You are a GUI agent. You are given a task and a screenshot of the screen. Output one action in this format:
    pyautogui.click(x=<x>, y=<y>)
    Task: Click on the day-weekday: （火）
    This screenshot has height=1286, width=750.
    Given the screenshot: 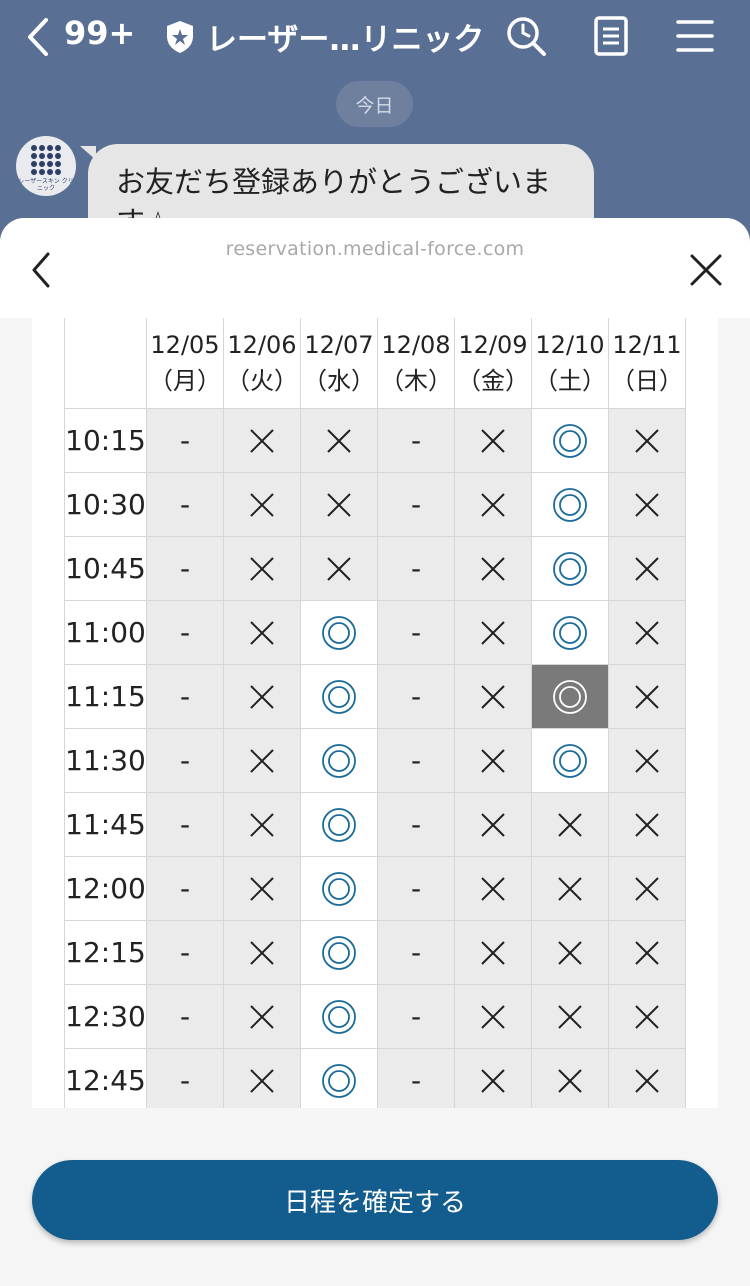 What is the action you would take?
    pyautogui.click(x=262, y=381)
    